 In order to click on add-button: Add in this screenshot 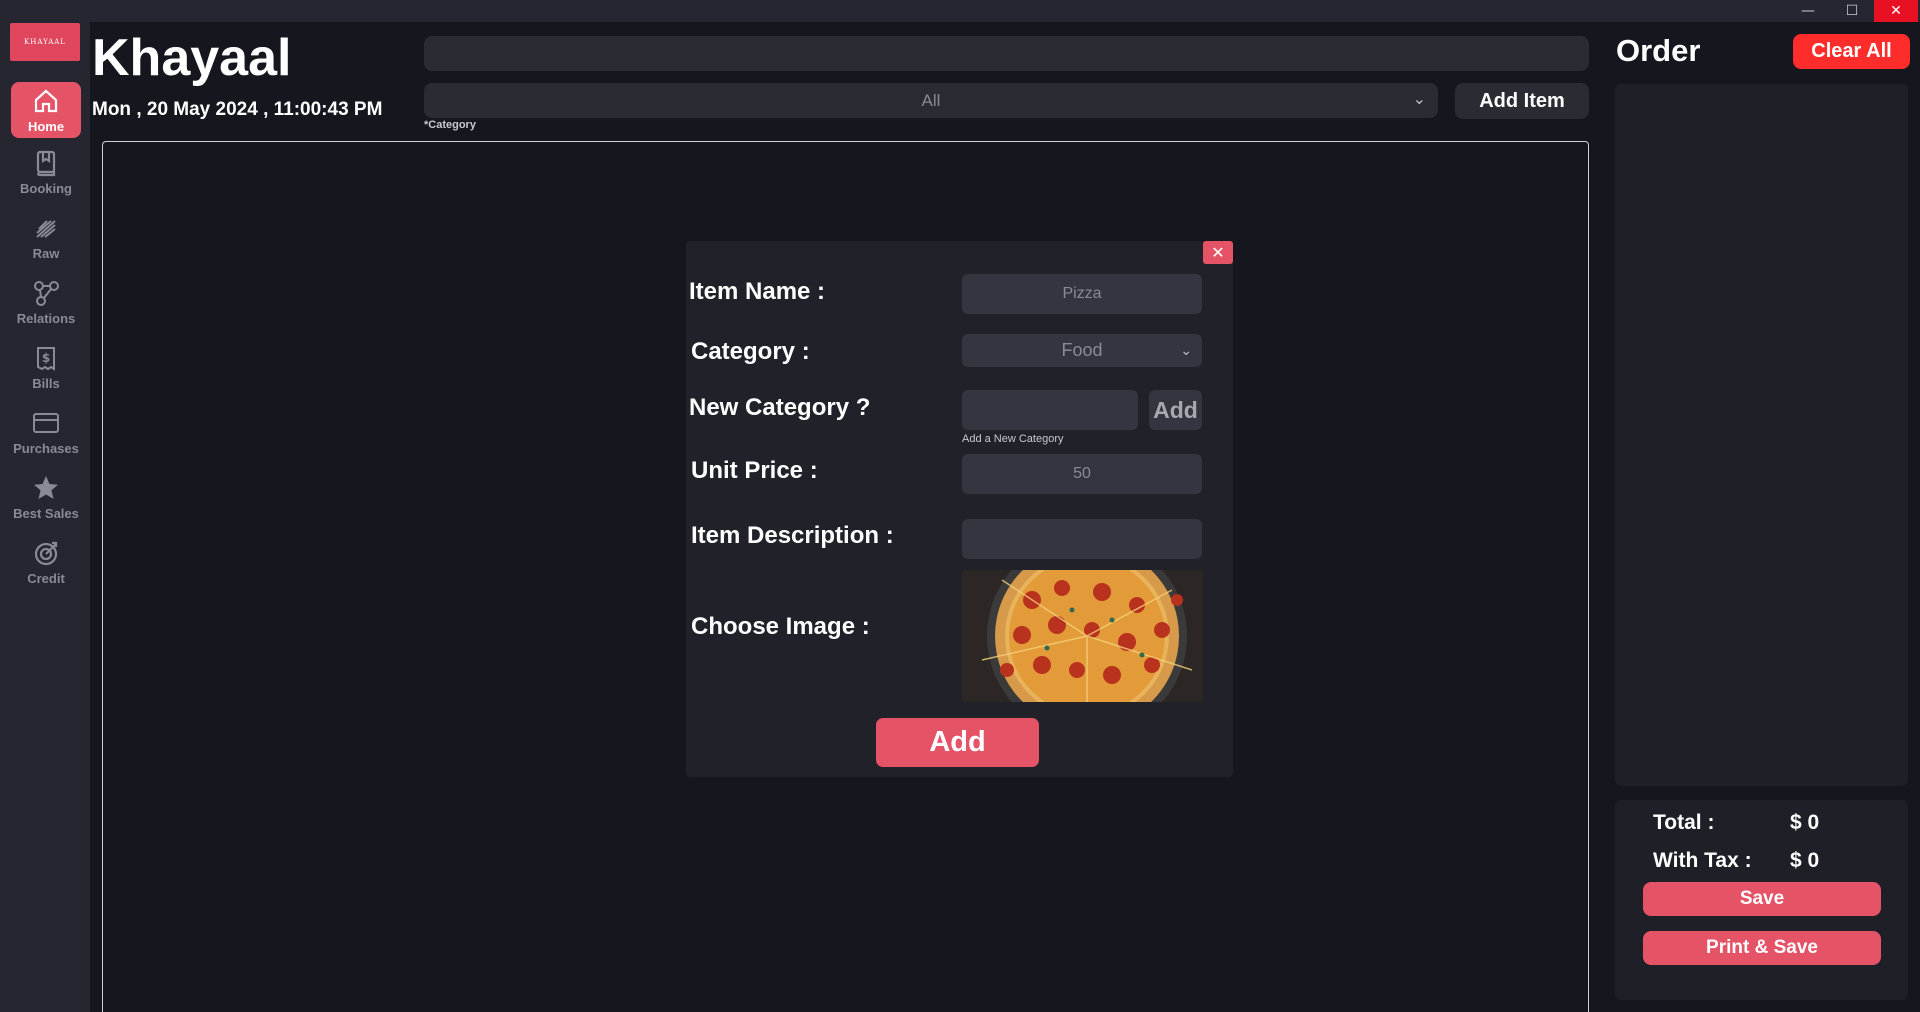, I will do `click(957, 742)`.